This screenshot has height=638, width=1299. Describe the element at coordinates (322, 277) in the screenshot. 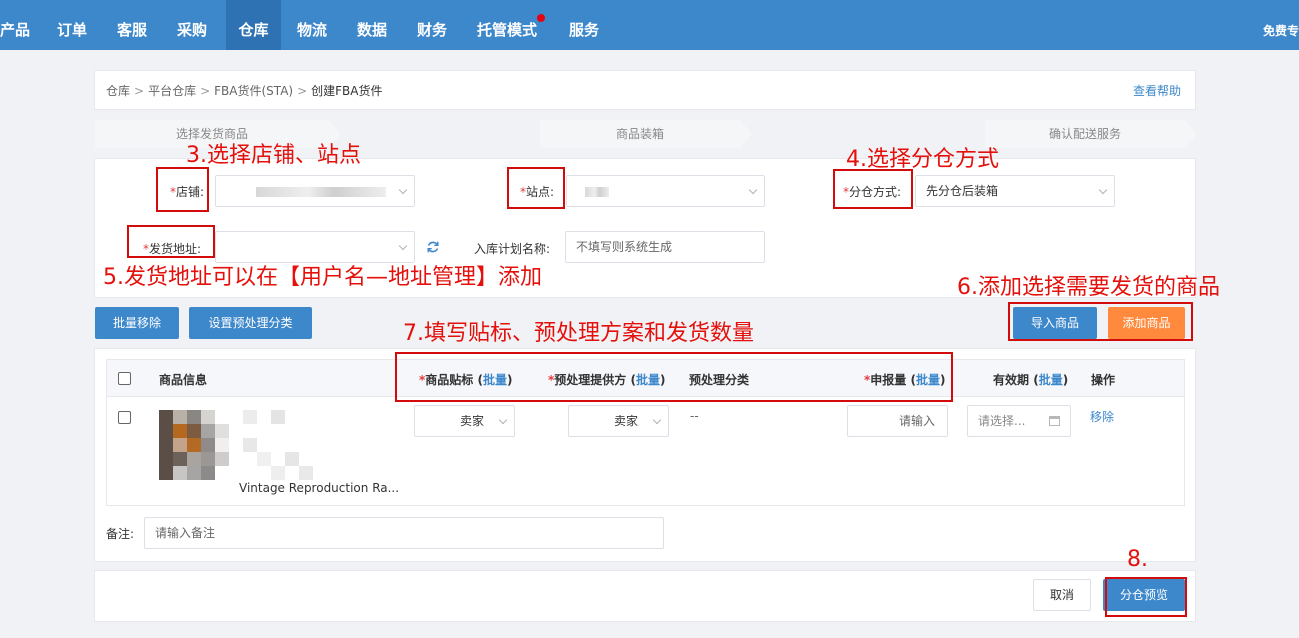

I see `annotation-step-5: 5.发货地址可以在【用户名—地址管理】添加` at that location.